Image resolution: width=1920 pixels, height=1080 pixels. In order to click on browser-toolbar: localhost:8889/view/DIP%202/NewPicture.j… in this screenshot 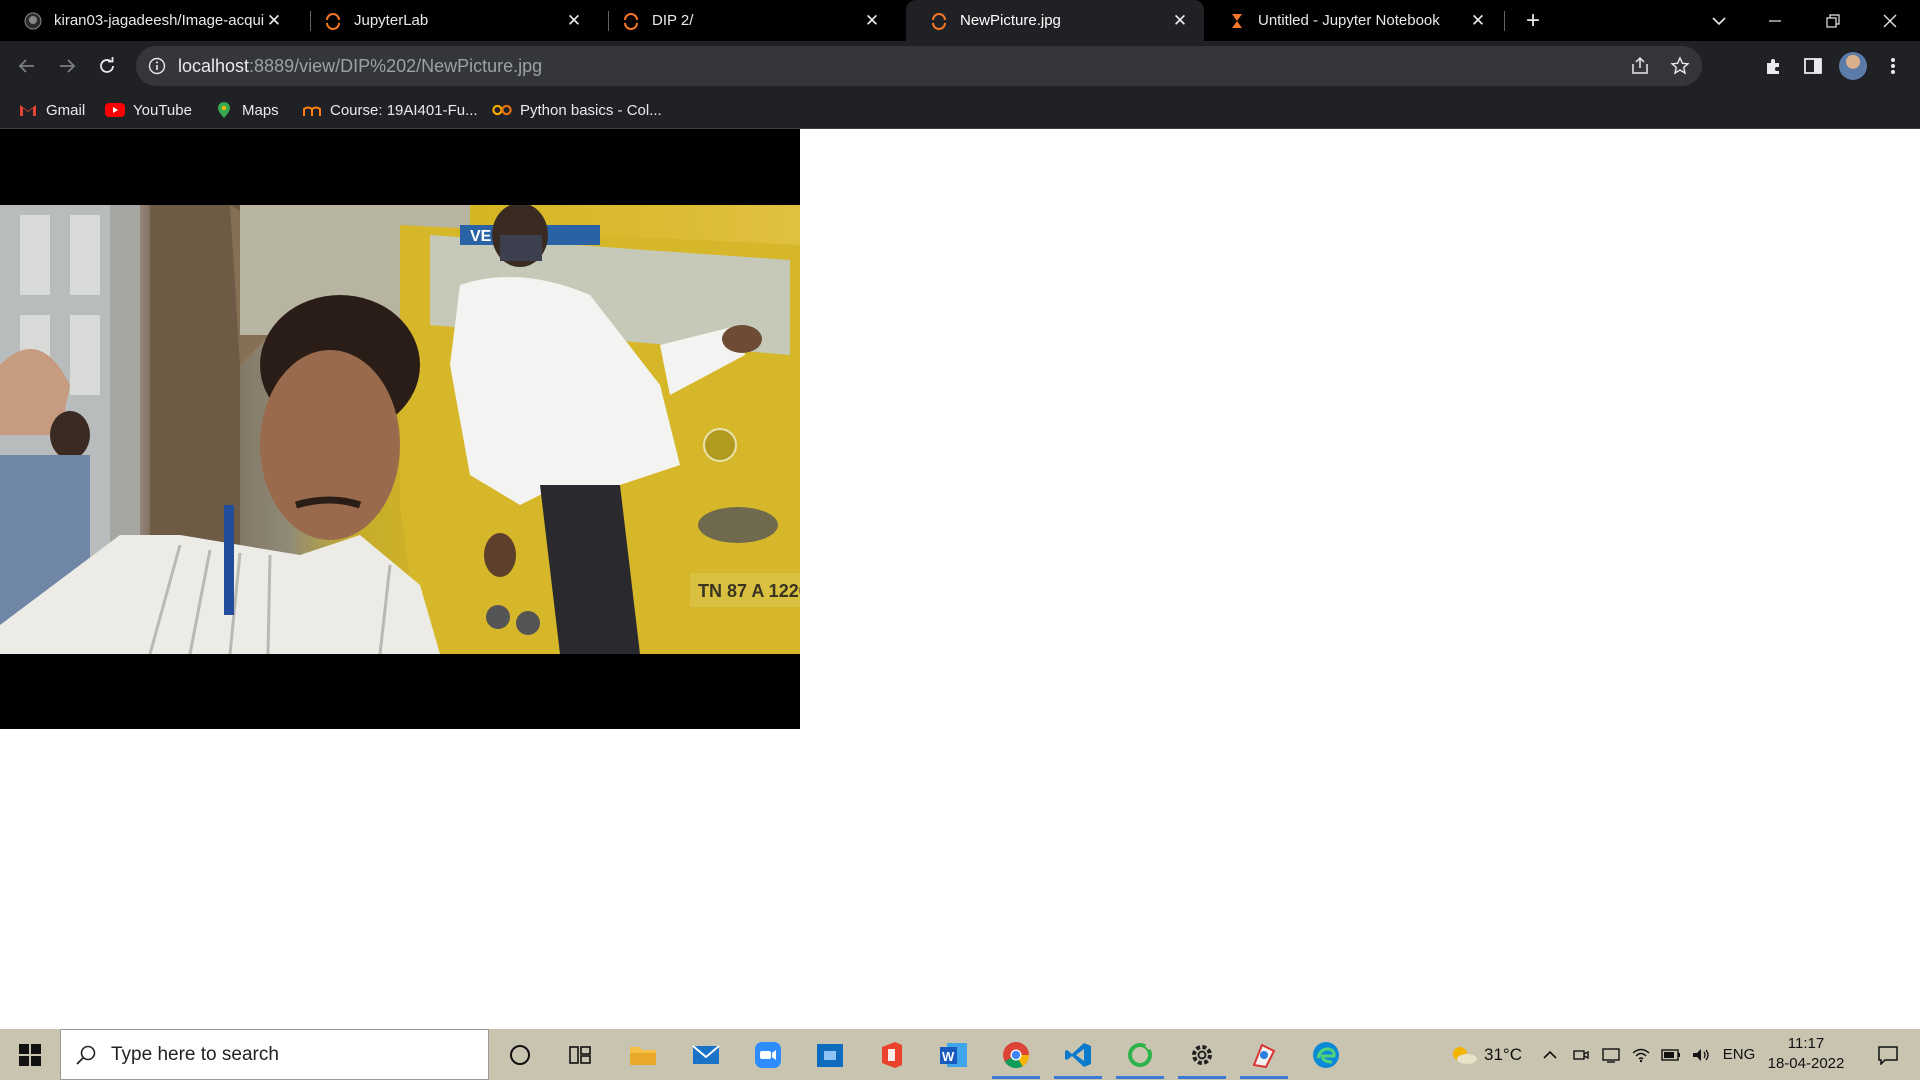, I will do `click(960, 65)`.